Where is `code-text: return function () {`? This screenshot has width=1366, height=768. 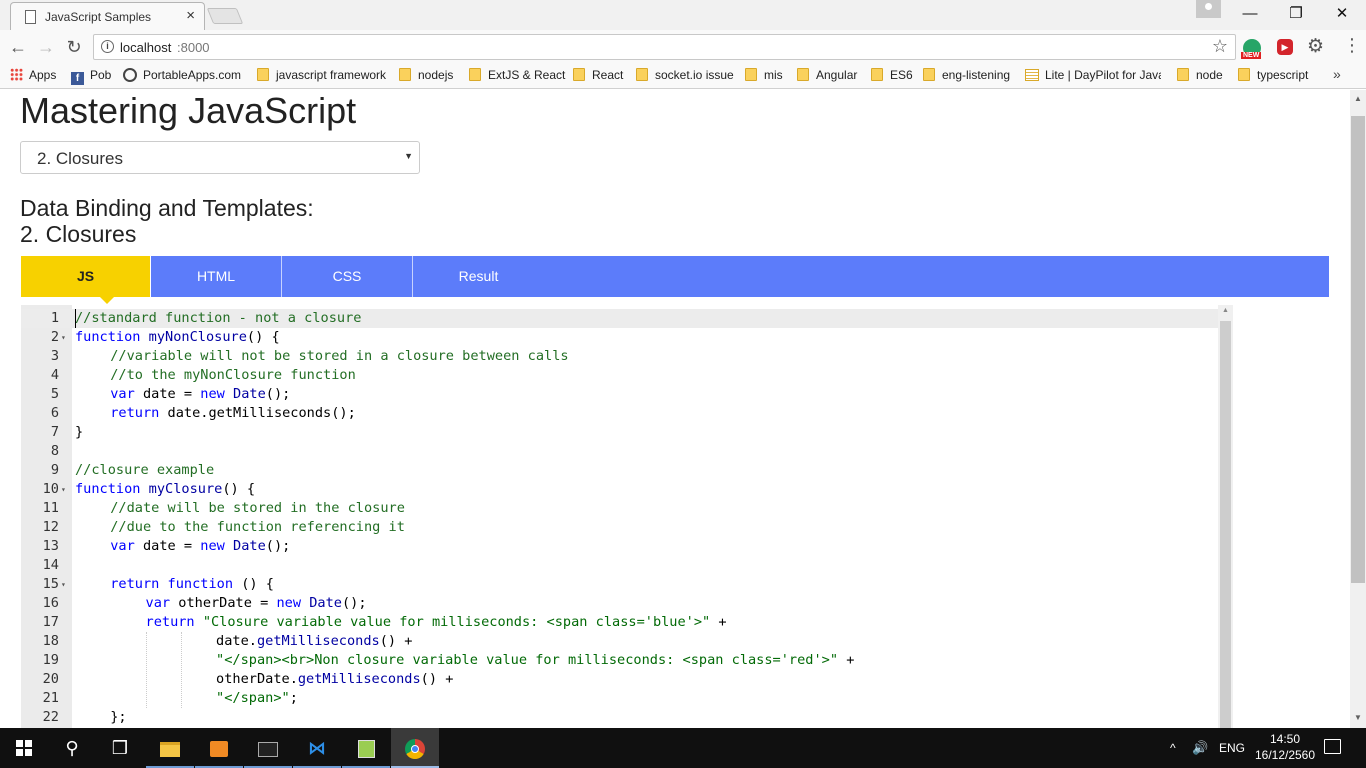 code-text: return function () { is located at coordinates (192, 584).